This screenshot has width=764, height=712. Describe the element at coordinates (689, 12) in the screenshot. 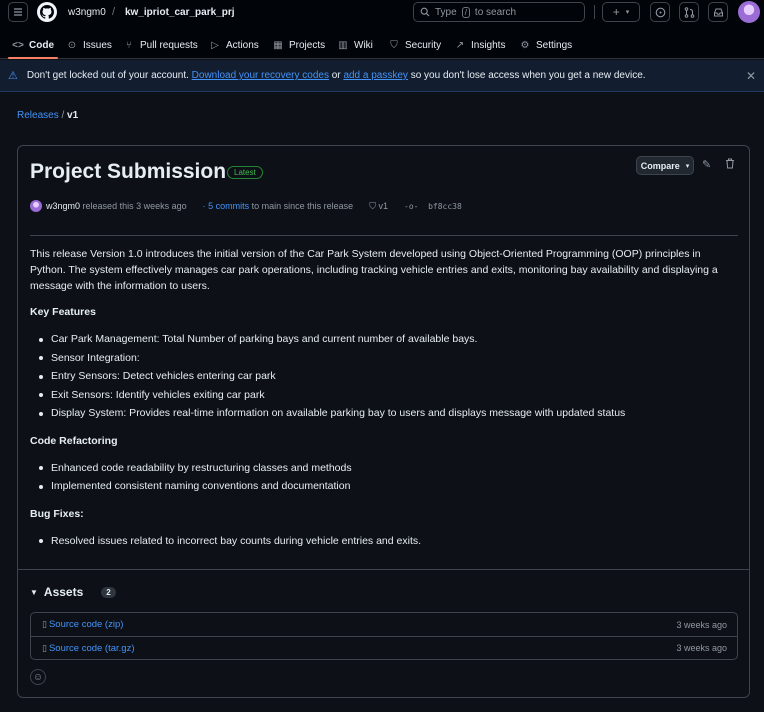

I see `pull-requests-button` at that location.